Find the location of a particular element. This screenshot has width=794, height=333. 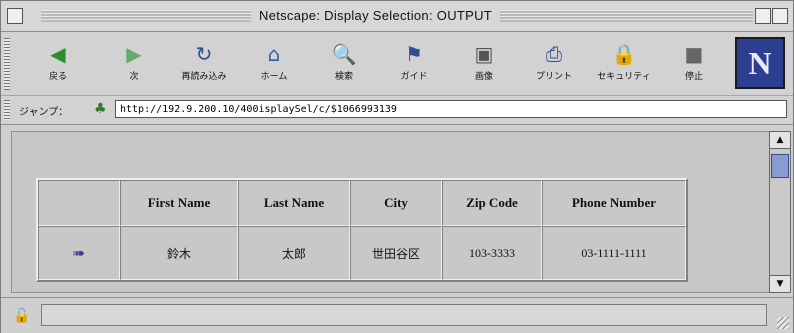

status-message-field is located at coordinates (404, 315).